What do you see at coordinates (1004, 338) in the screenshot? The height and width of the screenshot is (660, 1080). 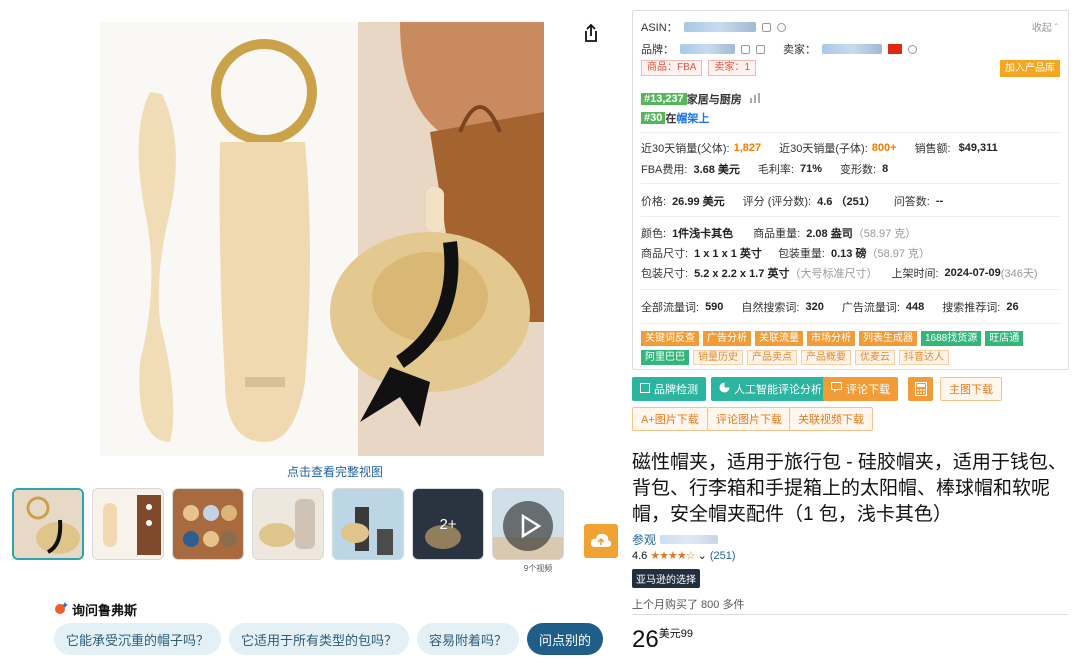 I see `tool-wangdiantong: 旺店通` at bounding box center [1004, 338].